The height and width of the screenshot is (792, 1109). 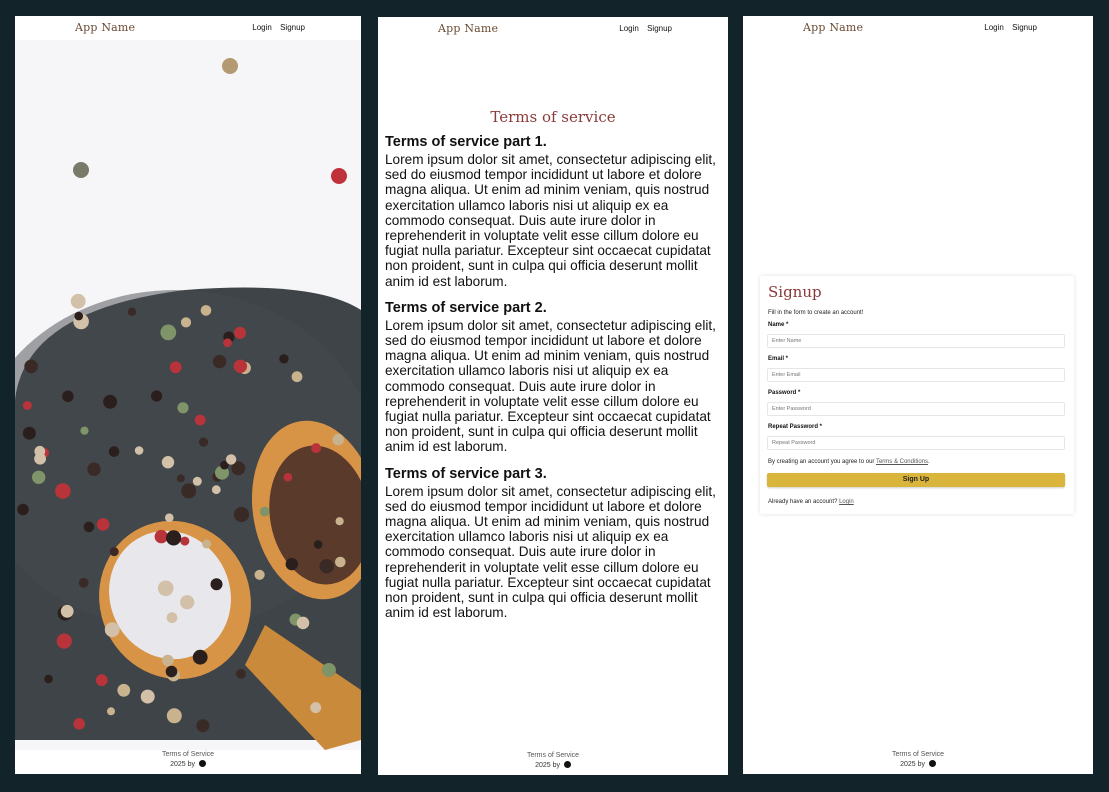 I want to click on footer: Terms of Service 2025 by, so click(x=918, y=760).